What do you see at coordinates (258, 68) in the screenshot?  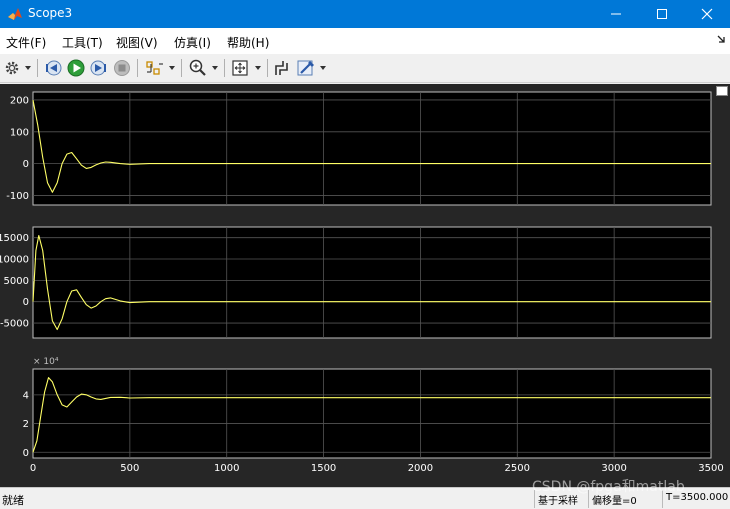 I see `fit-dropdown-icon` at bounding box center [258, 68].